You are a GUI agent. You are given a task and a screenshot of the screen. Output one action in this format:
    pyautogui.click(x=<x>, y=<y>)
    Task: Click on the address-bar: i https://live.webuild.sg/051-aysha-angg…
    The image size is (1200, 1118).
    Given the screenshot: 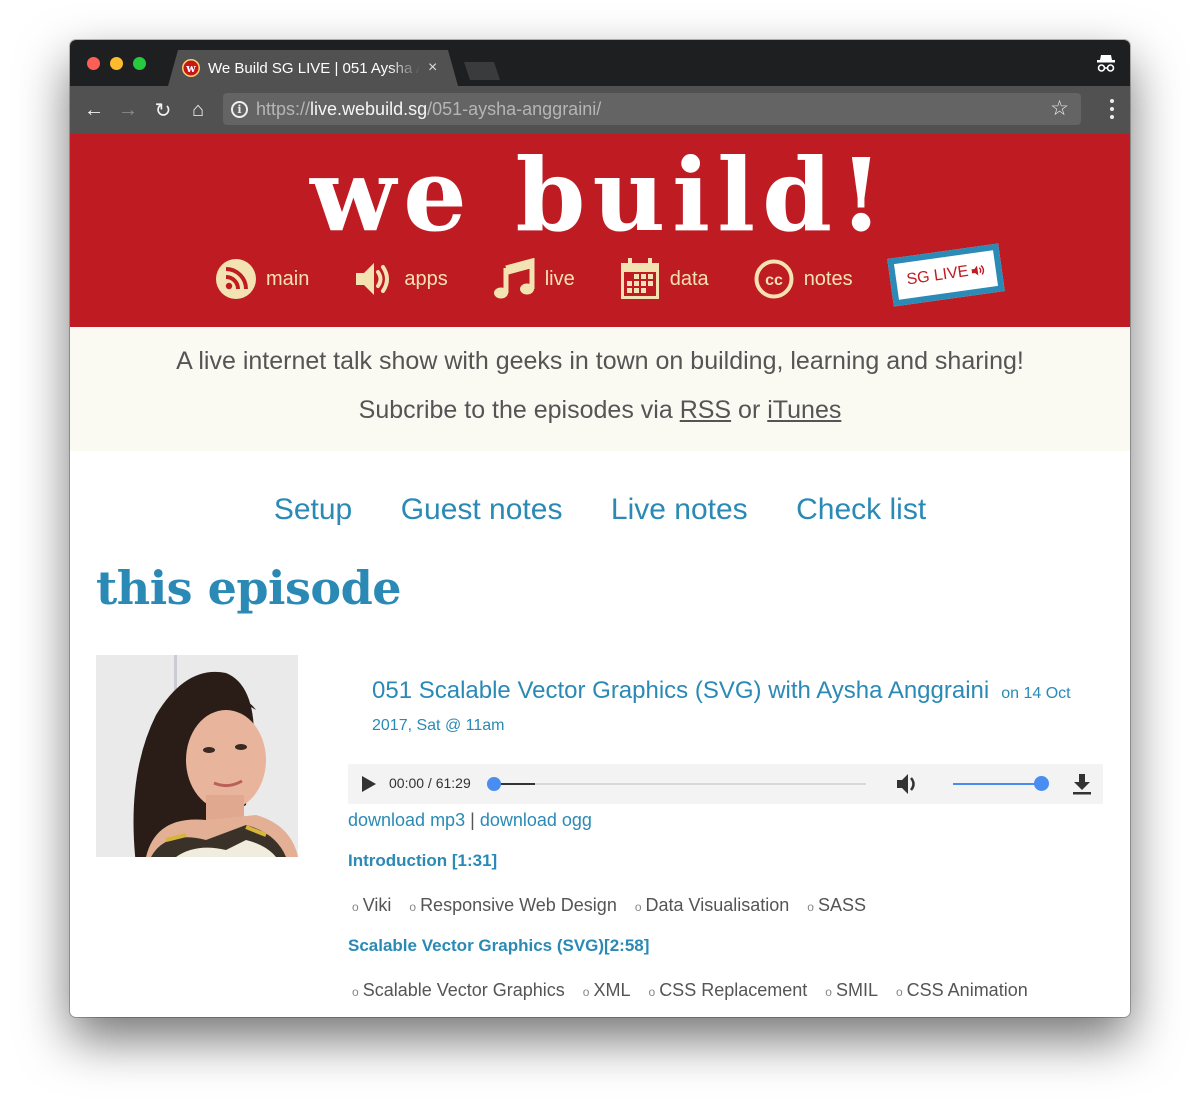 What is the action you would take?
    pyautogui.click(x=652, y=109)
    